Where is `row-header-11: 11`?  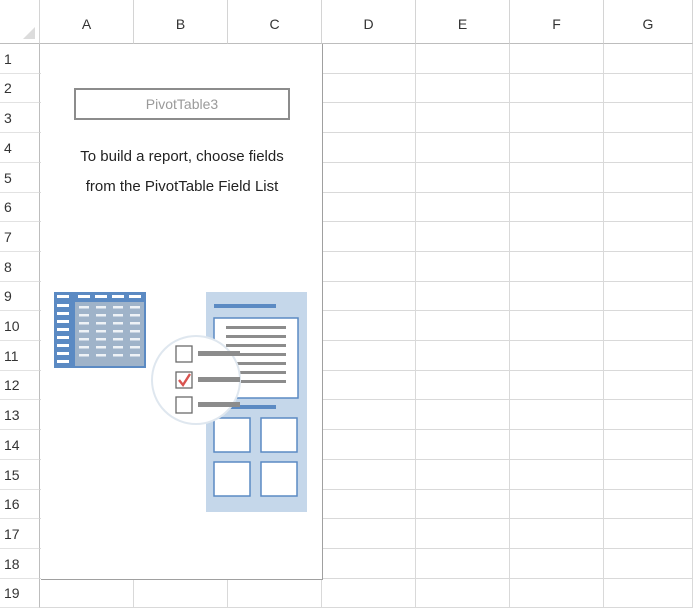 row-header-11: 11 is located at coordinates (20, 356).